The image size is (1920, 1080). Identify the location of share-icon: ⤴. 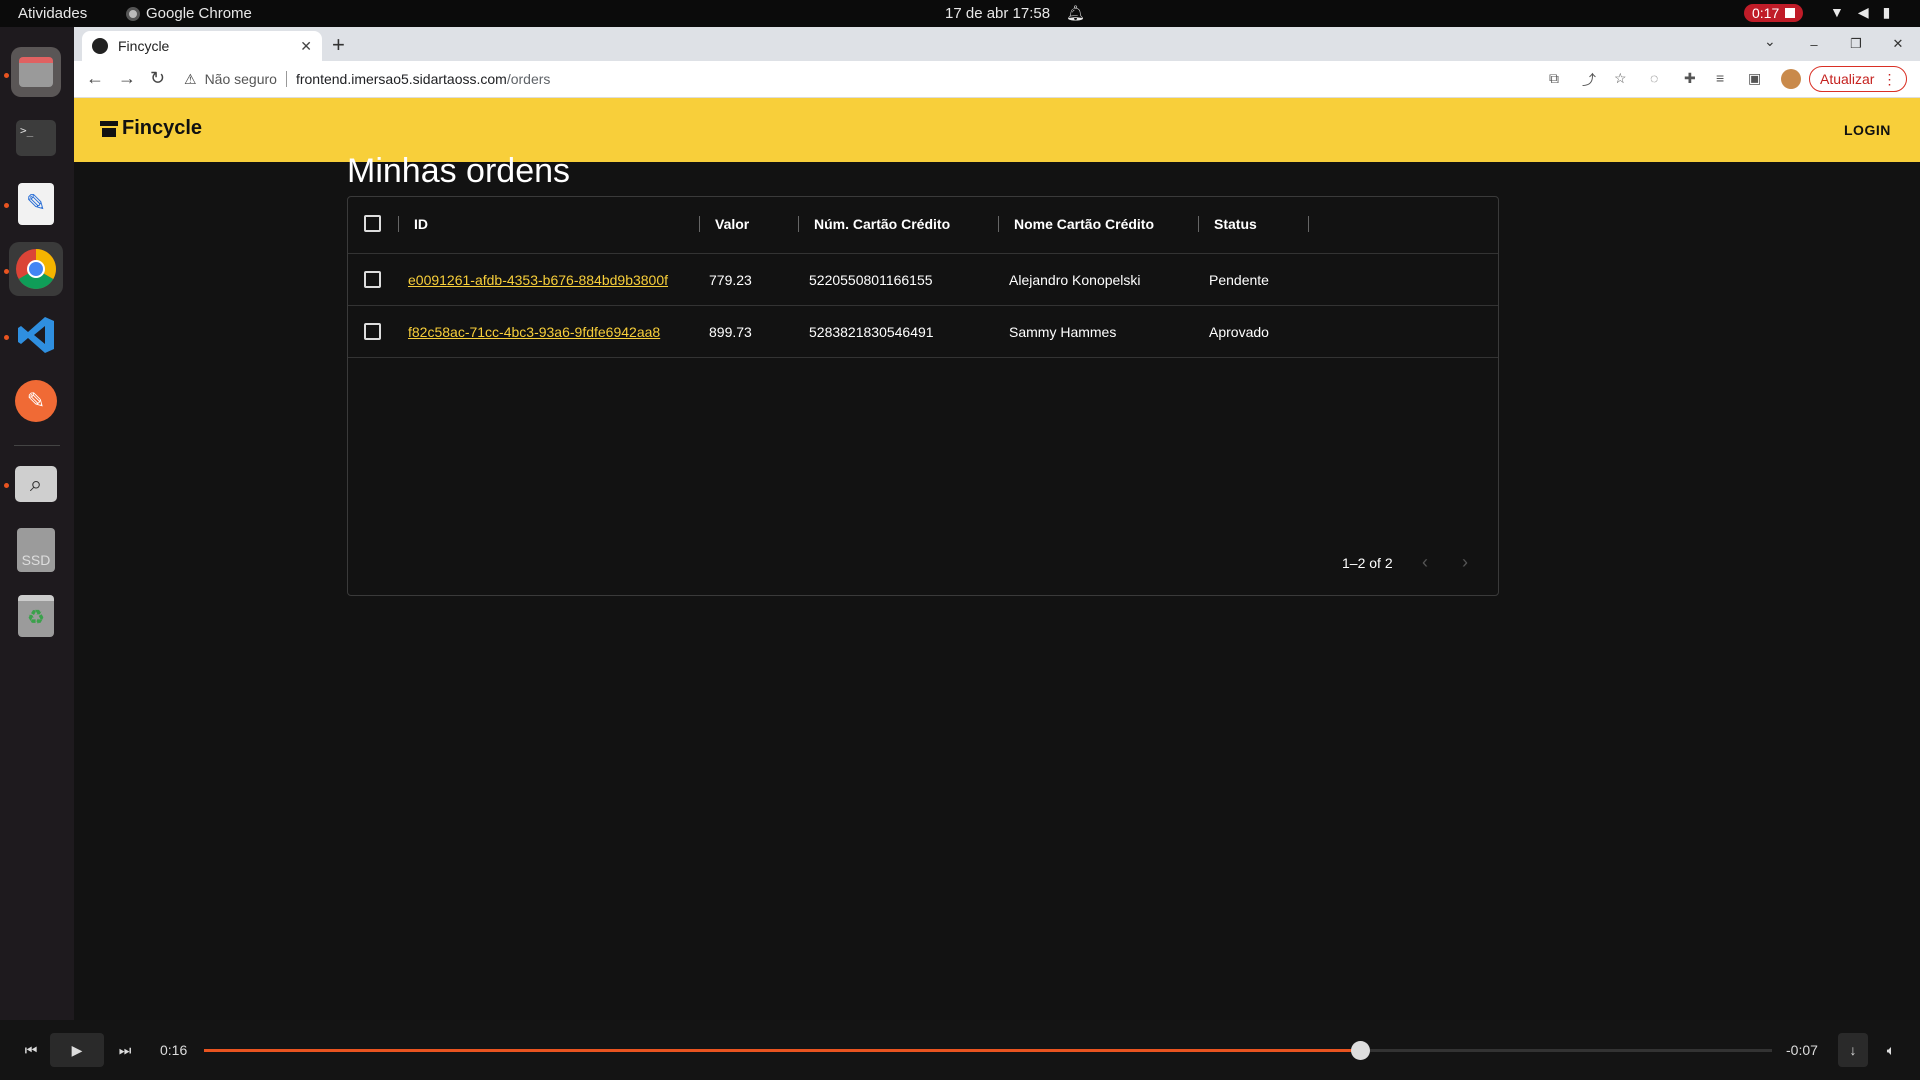
(1589, 80).